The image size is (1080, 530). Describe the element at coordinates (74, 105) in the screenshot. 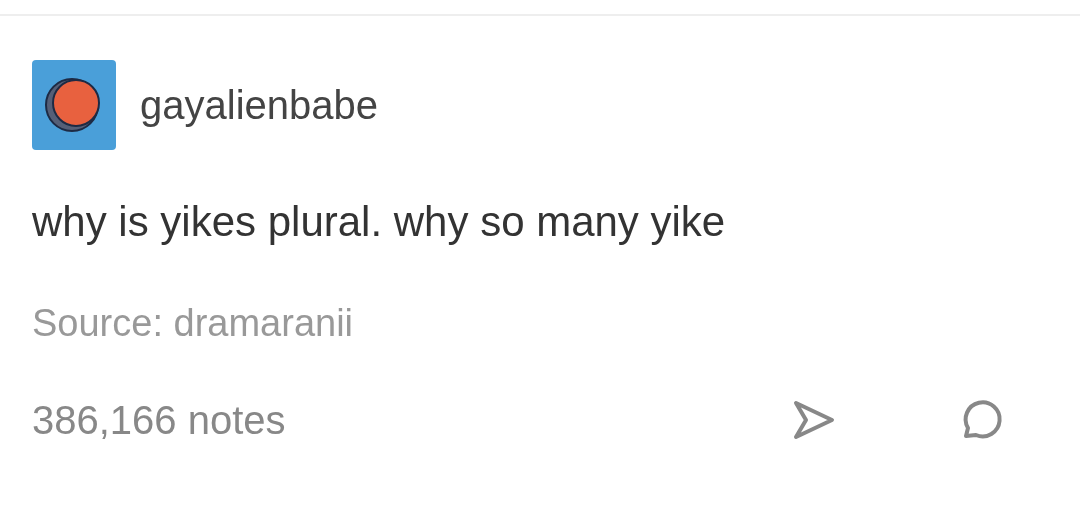

I see `avatar` at that location.